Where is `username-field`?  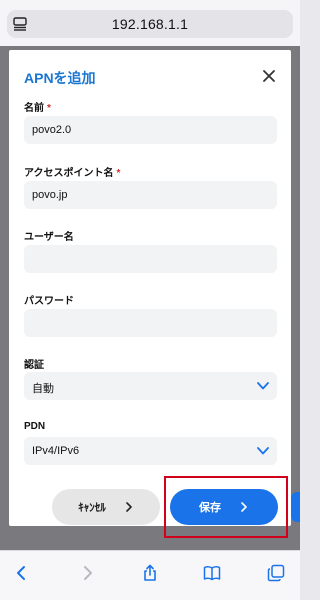
username-field is located at coordinates (150, 259).